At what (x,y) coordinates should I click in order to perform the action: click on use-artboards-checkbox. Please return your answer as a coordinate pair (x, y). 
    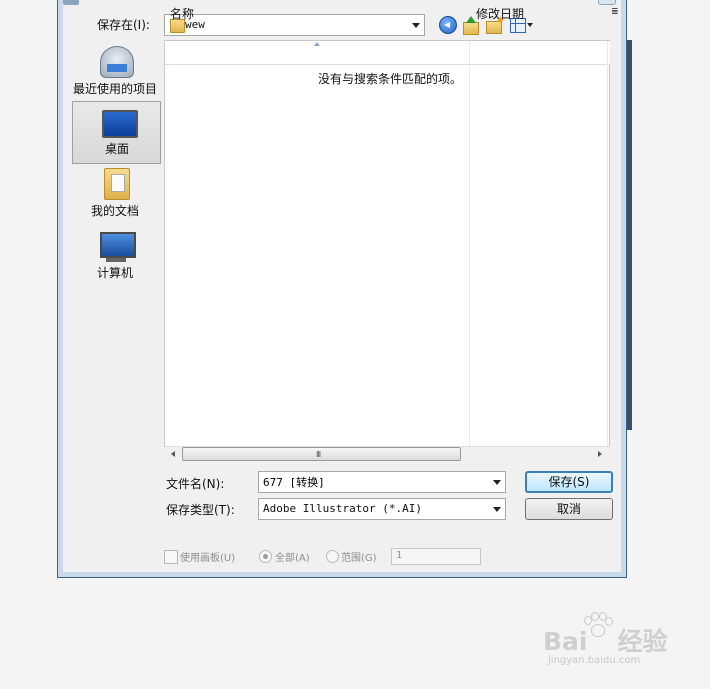
    Looking at the image, I should click on (171, 557).